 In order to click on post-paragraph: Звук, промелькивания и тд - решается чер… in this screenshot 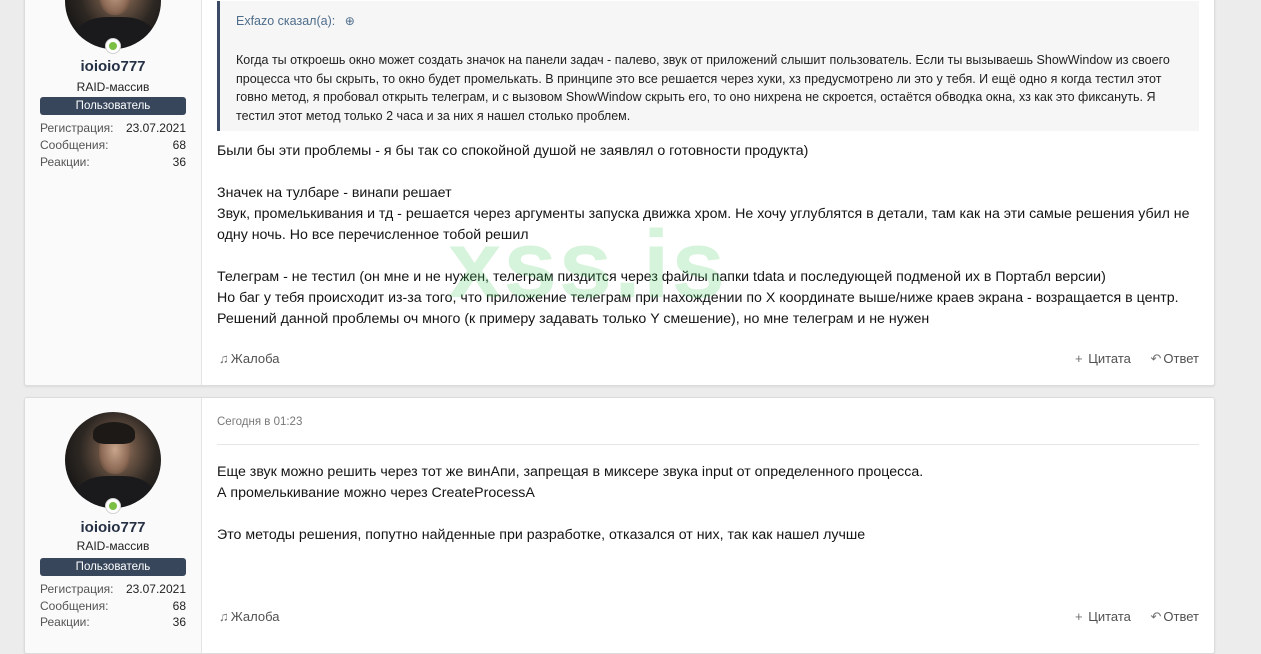, I will do `click(703, 224)`.